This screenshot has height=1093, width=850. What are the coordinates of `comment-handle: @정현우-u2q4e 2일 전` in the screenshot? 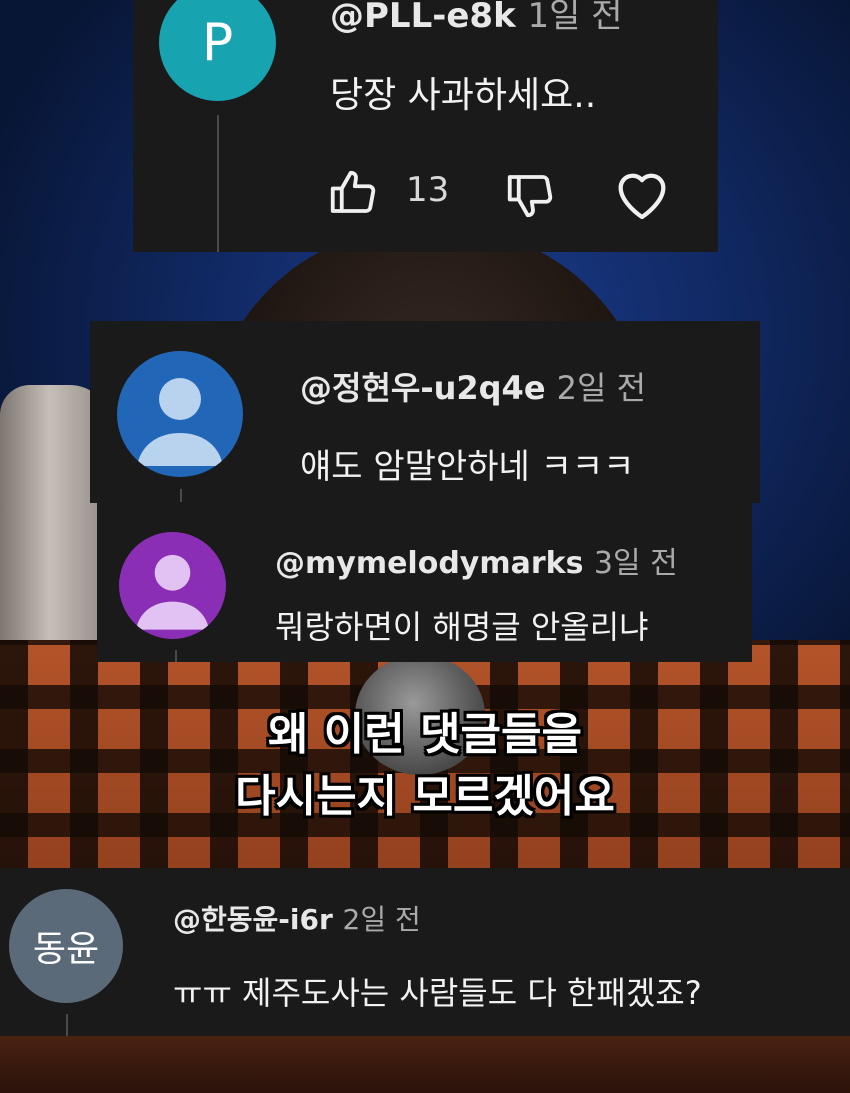 It's located at (473, 386).